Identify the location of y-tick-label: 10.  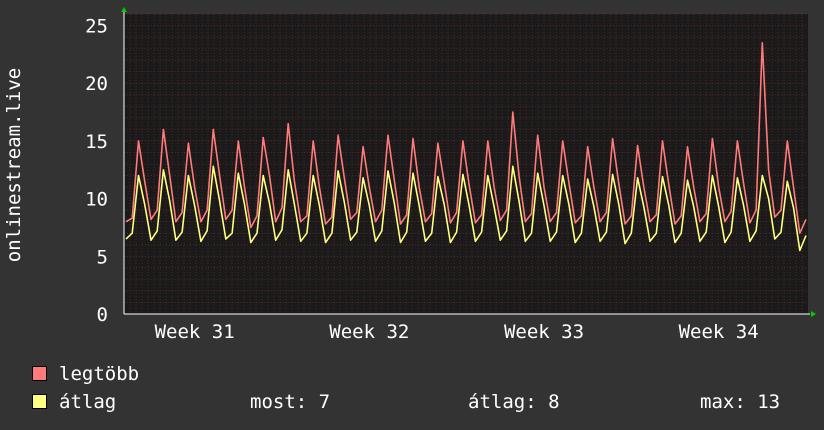
(96, 200).